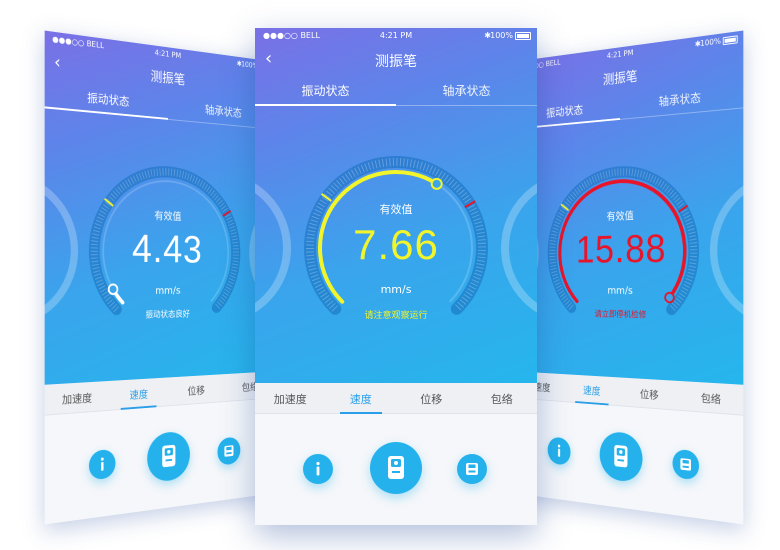 The image size is (780, 550). I want to click on page-title: 测振笔, so click(396, 62).